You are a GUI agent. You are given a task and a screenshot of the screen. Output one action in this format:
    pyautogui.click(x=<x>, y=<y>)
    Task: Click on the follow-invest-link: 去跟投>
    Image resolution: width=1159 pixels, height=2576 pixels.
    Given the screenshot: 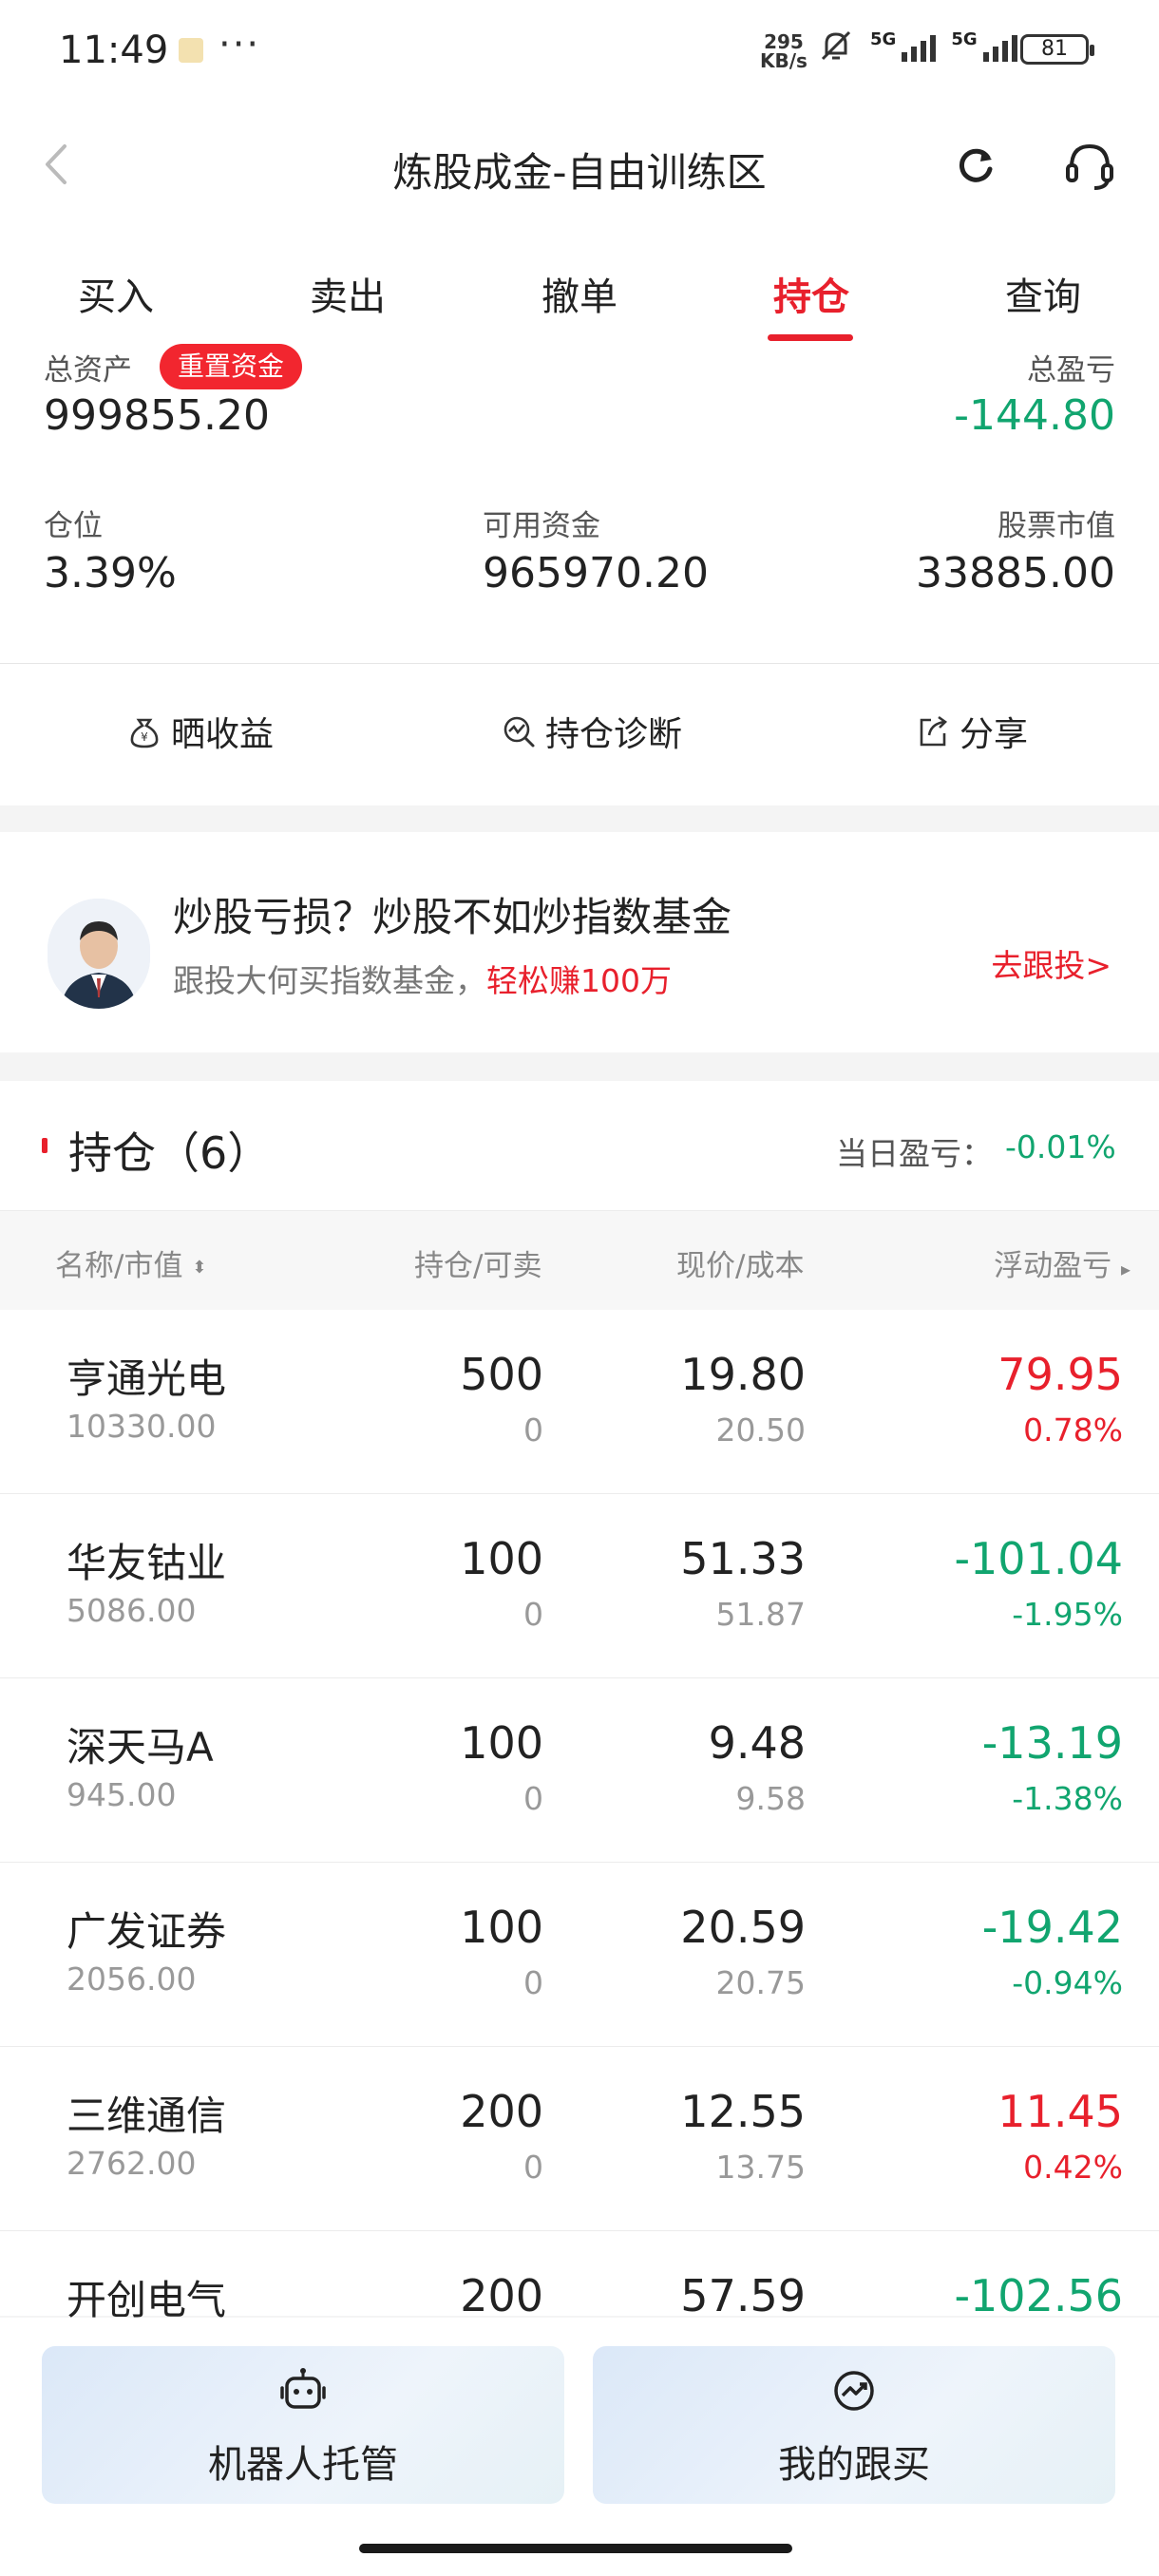 What is the action you would take?
    pyautogui.click(x=1051, y=963)
    